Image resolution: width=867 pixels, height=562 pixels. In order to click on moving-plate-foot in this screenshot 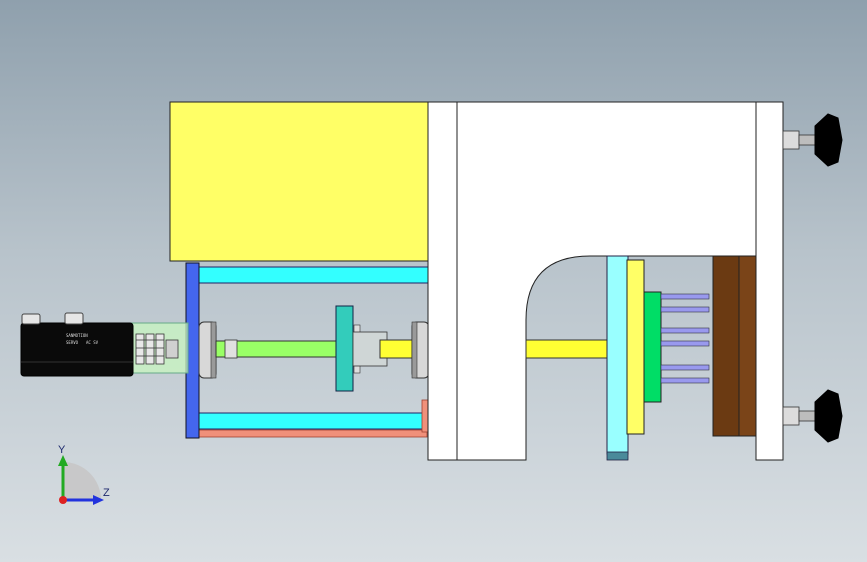, I will do `click(617, 456)`.